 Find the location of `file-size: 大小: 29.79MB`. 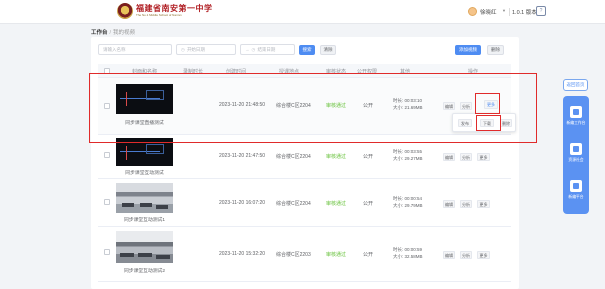

file-size: 大小: 29.79MB is located at coordinates (408, 205).